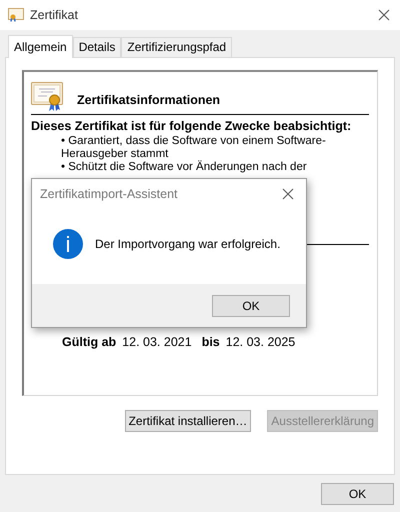 This screenshot has height=512, width=400. I want to click on dialog-message: Der Importvorgang war erfolgreich., so click(187, 243).